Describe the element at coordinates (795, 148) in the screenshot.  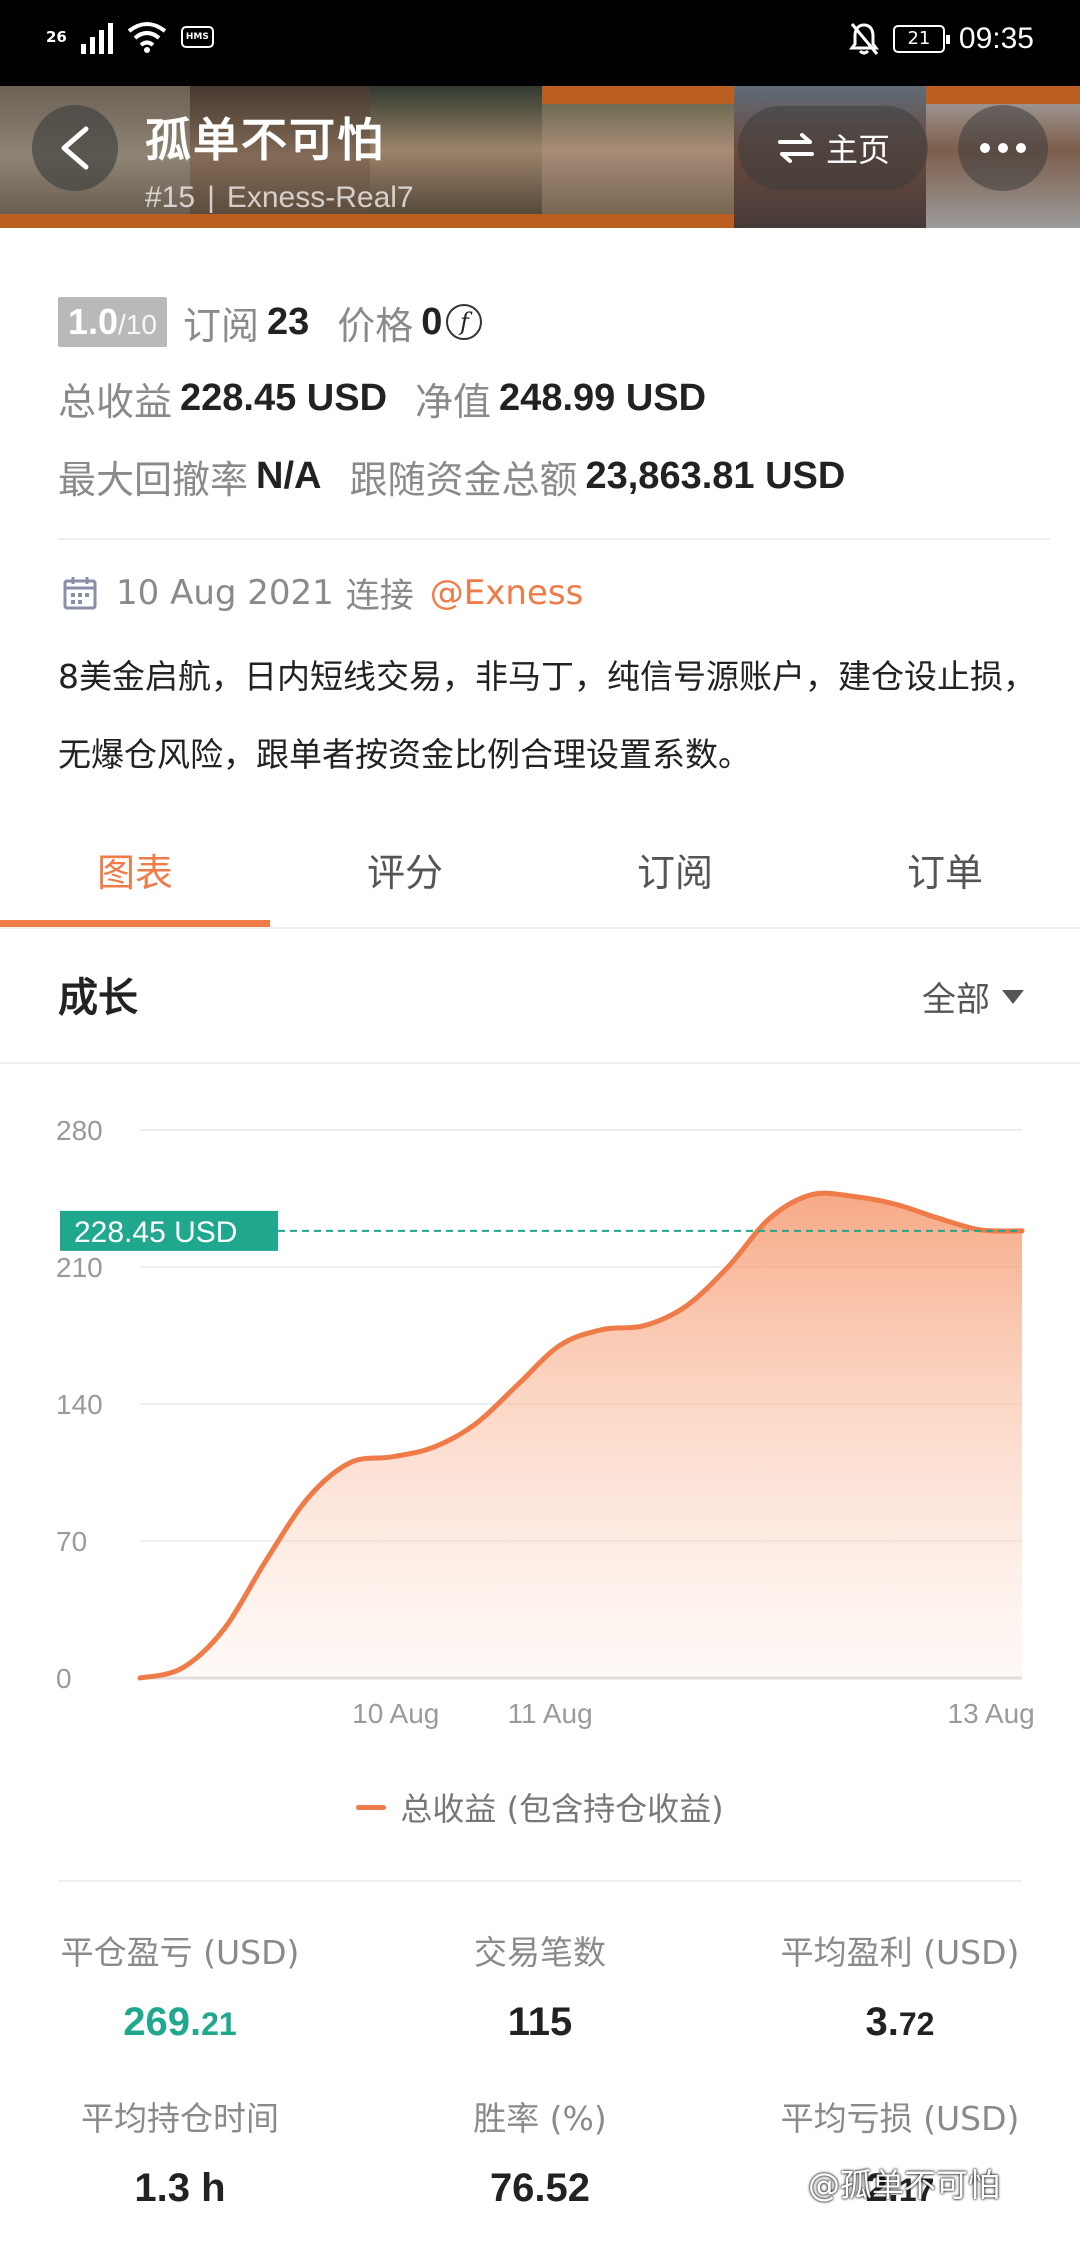
I see `switch-icon` at that location.